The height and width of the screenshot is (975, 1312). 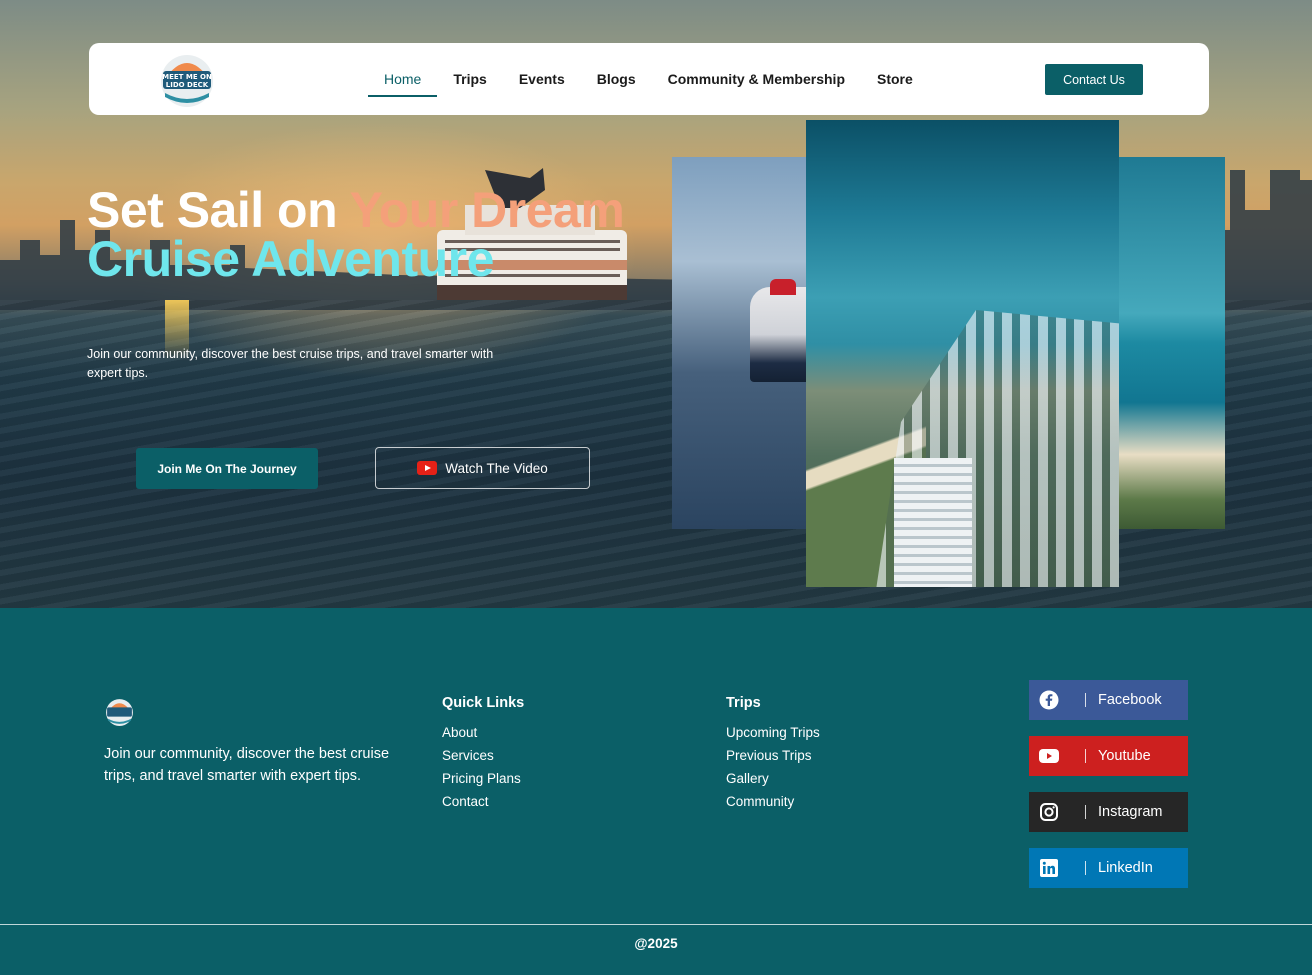 What do you see at coordinates (119, 711) in the screenshot?
I see `footer-logo` at bounding box center [119, 711].